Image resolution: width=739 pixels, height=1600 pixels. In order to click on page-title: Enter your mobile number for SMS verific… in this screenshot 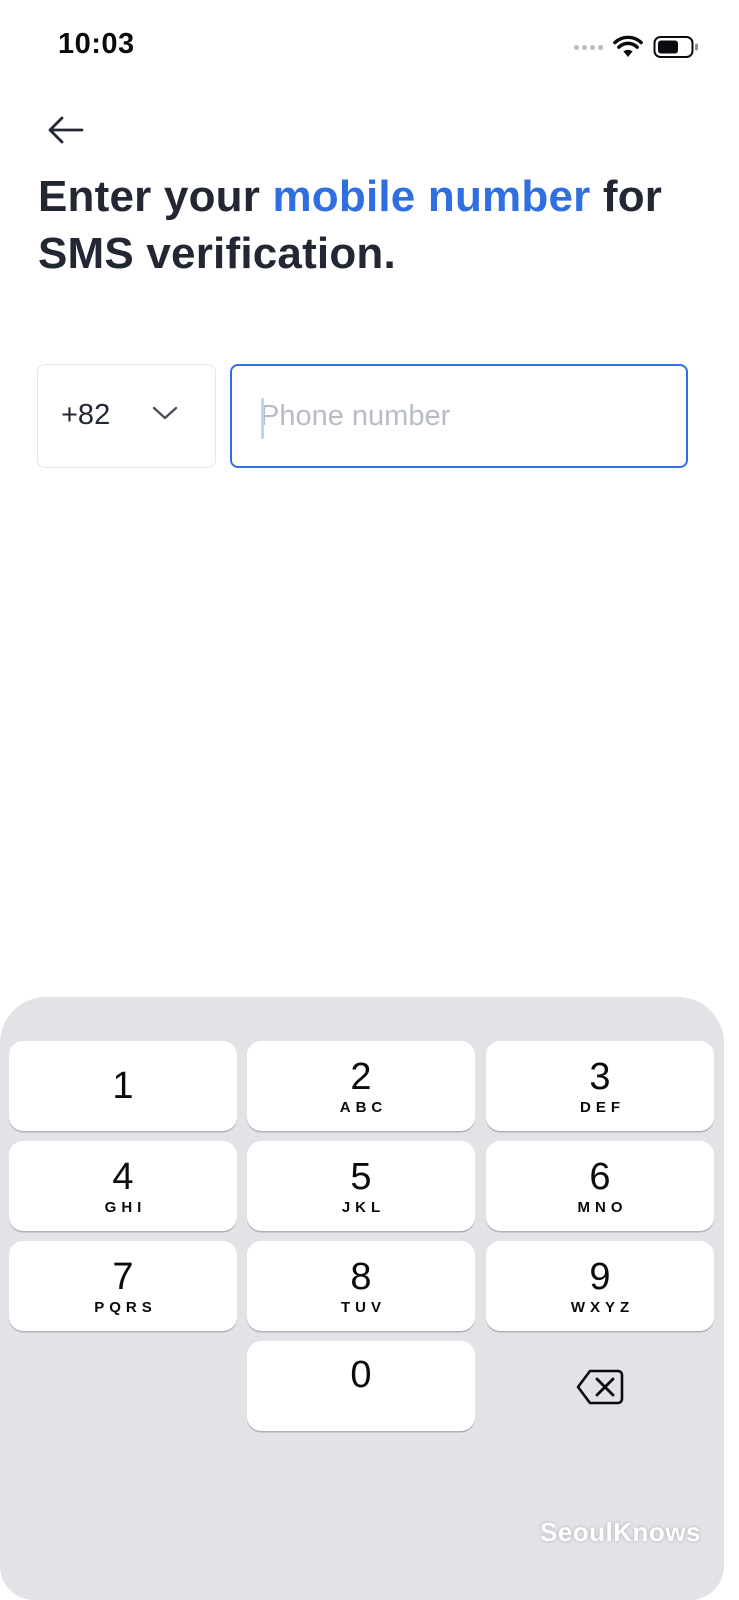, I will do `click(378, 225)`.